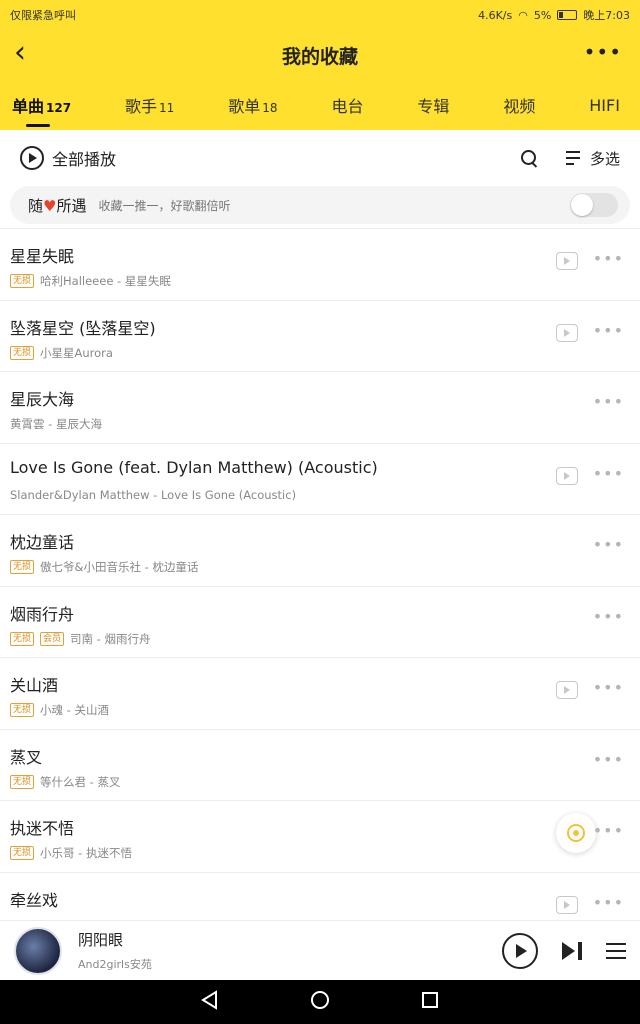 The image size is (640, 1024). What do you see at coordinates (542, 15) in the screenshot?
I see `battery-percent: 5%` at bounding box center [542, 15].